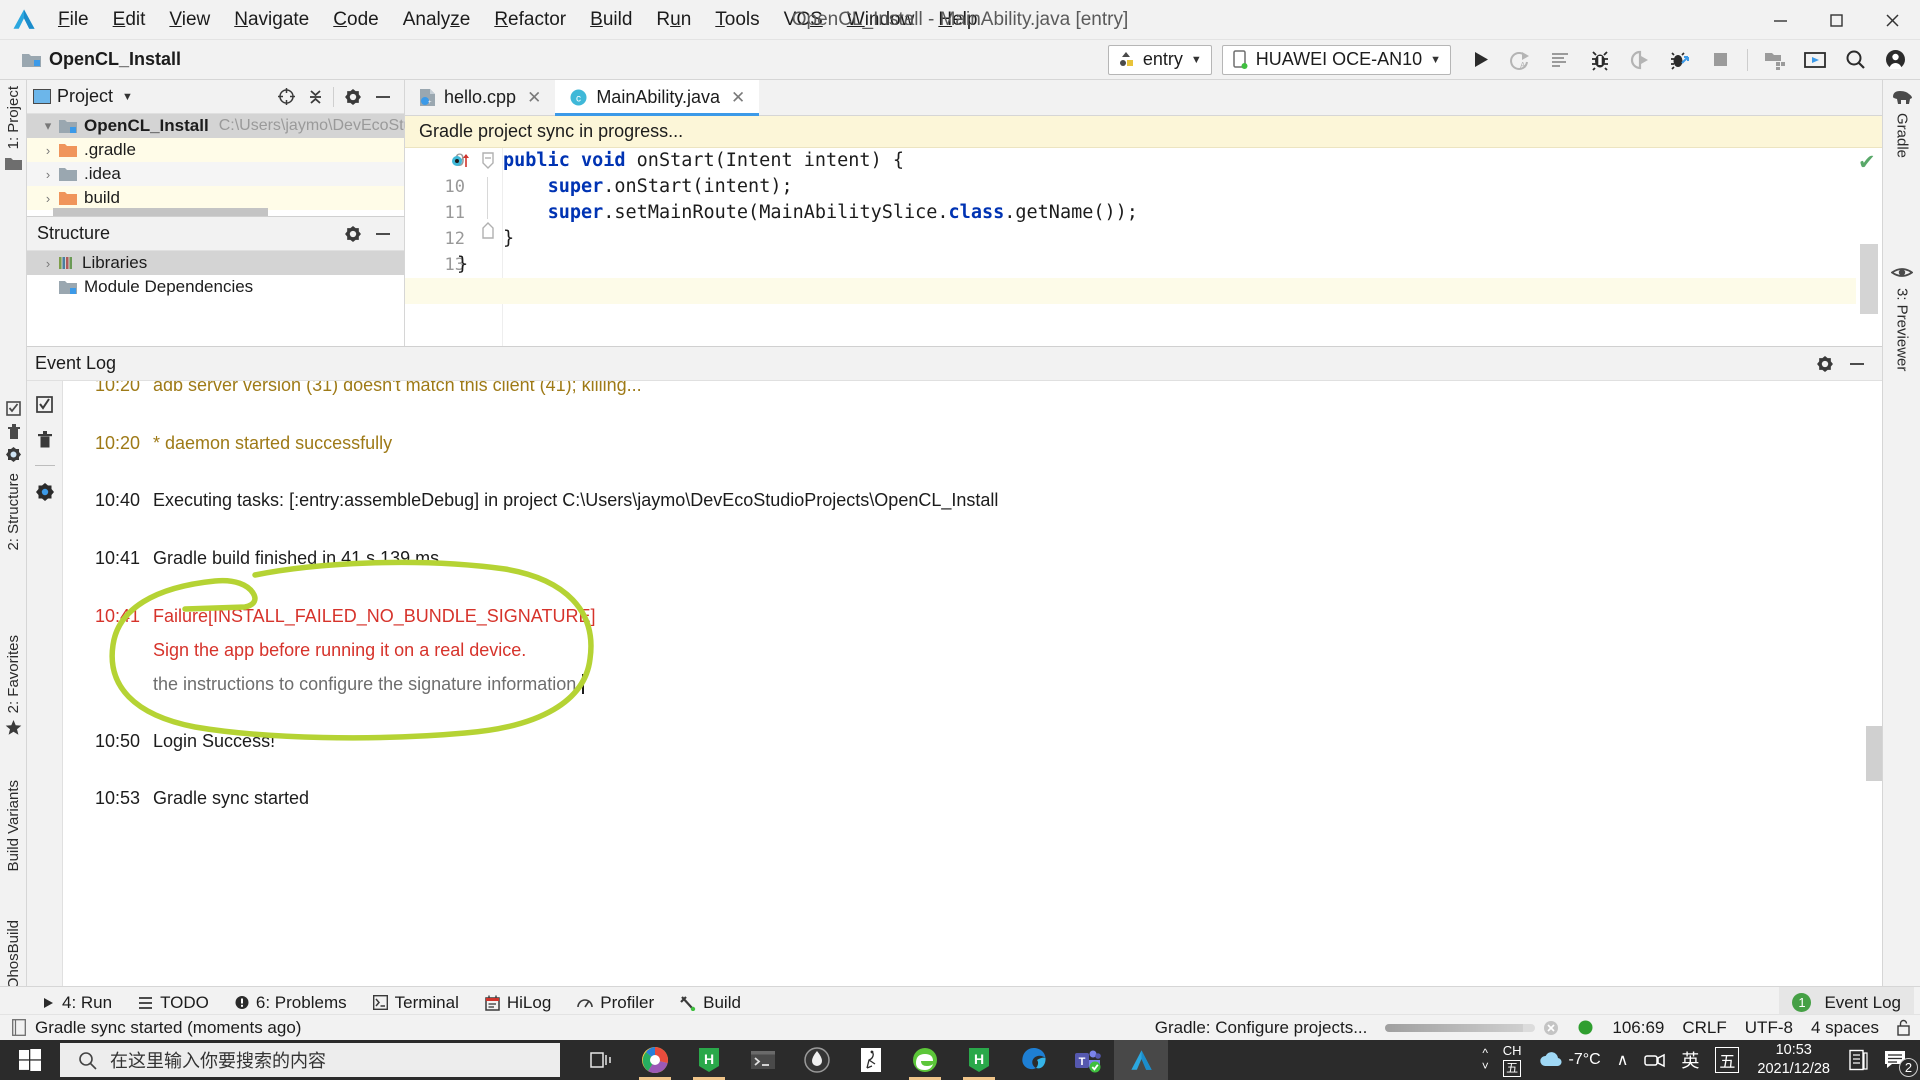  What do you see at coordinates (1874, 753) in the screenshot?
I see `event-log-scrollbar-thumb` at bounding box center [1874, 753].